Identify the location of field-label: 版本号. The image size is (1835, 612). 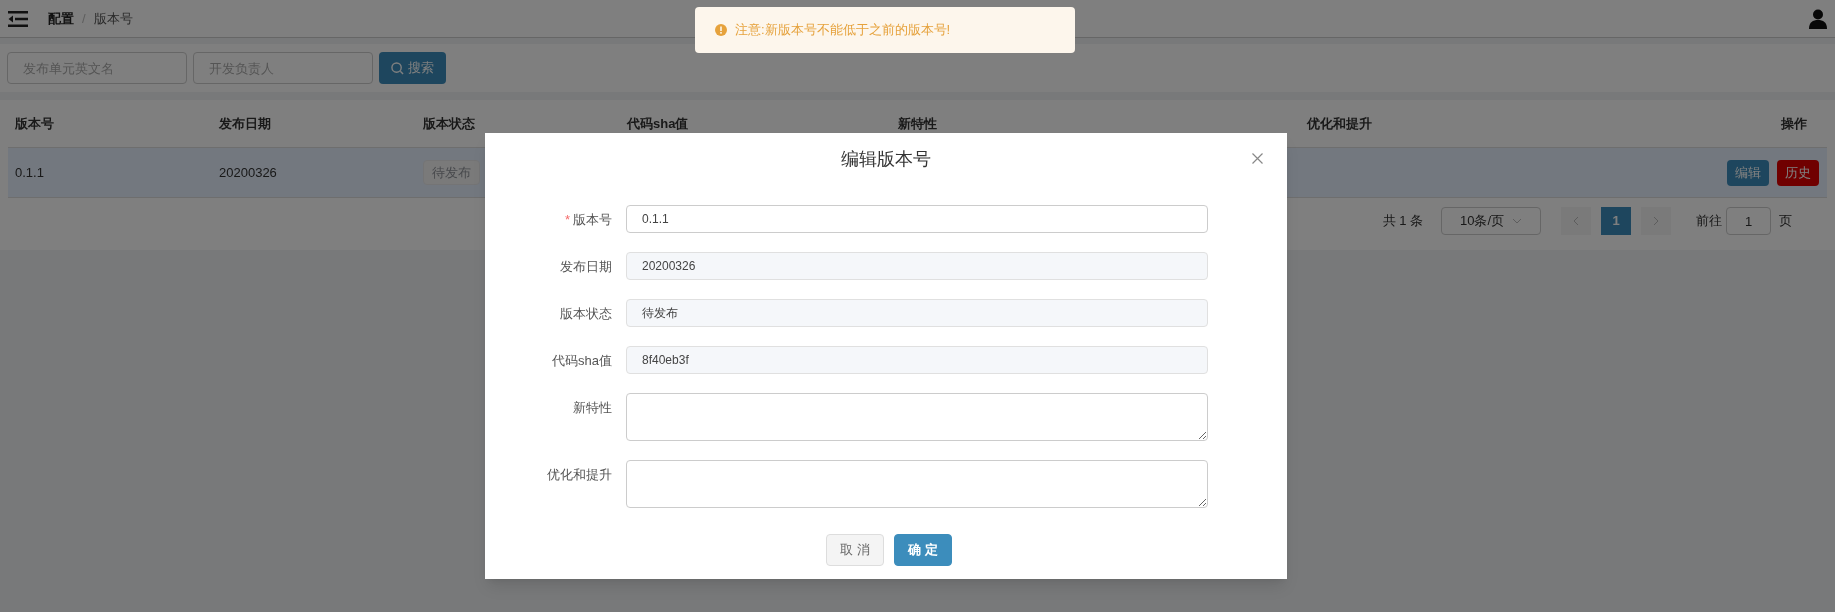
(592, 220).